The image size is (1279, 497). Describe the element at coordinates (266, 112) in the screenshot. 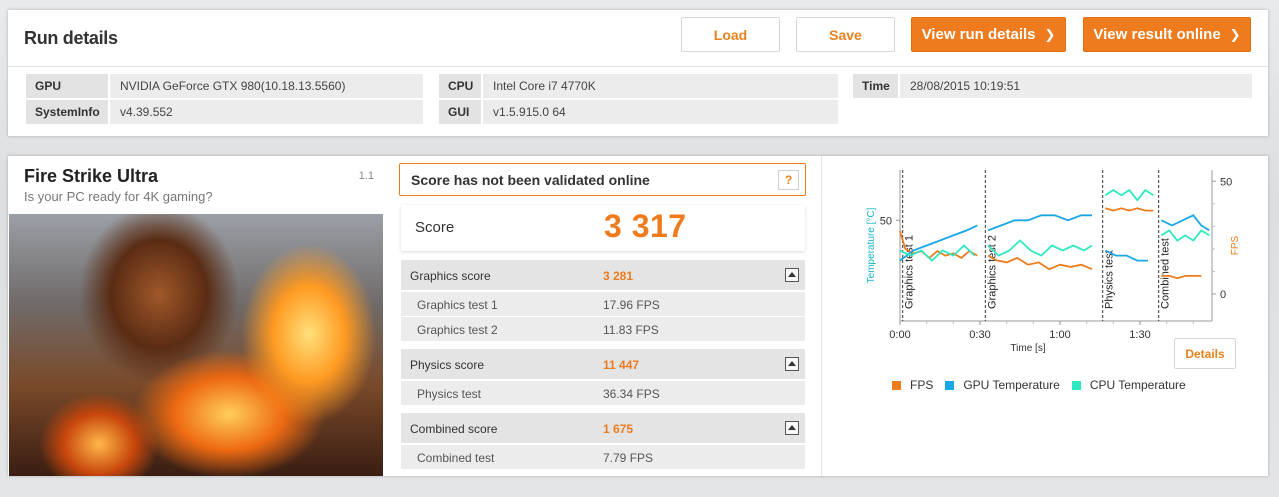

I see `systeminfo-value: v4.39.552` at that location.